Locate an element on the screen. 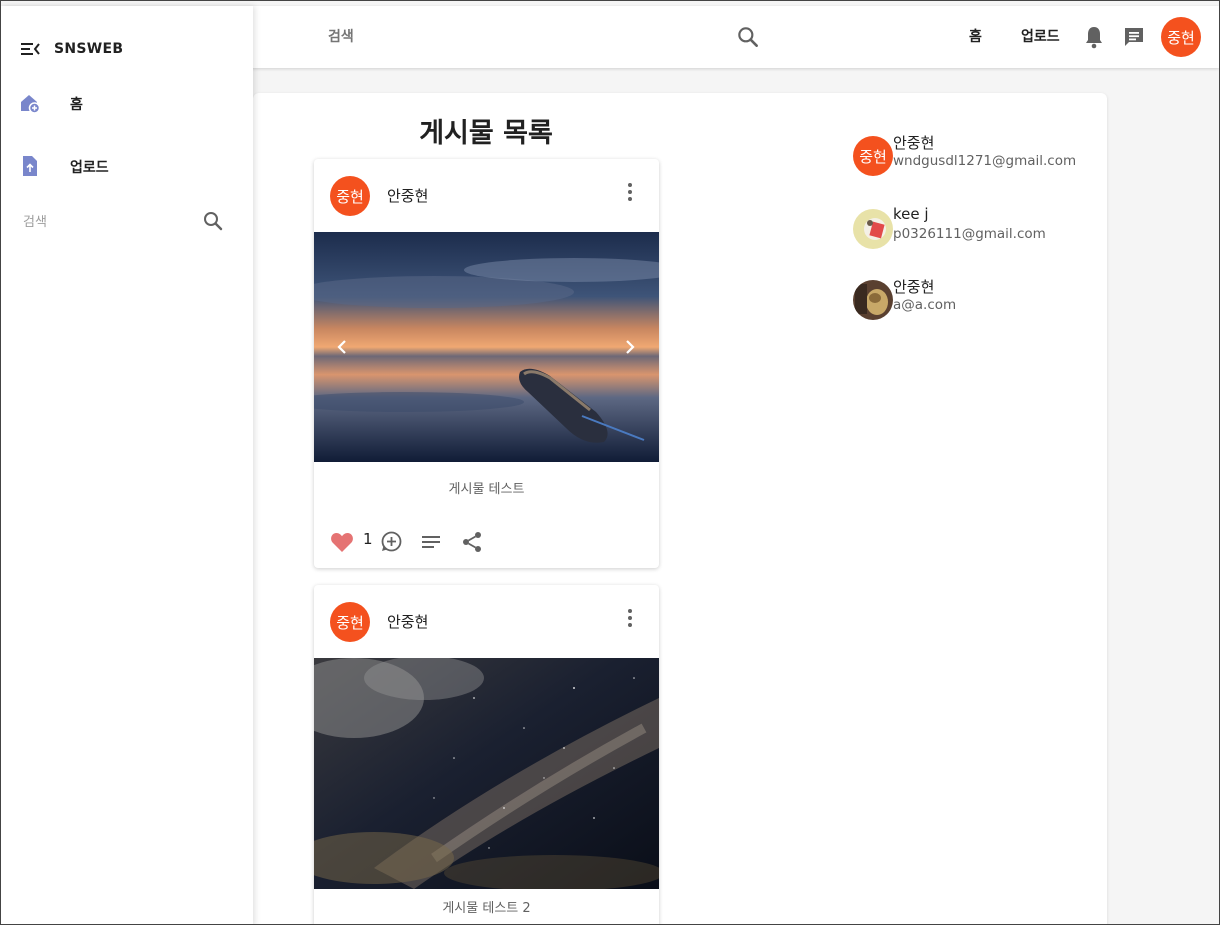 The height and width of the screenshot is (925, 1220). sidebar-item-label: 업로드 is located at coordinates (89, 168).